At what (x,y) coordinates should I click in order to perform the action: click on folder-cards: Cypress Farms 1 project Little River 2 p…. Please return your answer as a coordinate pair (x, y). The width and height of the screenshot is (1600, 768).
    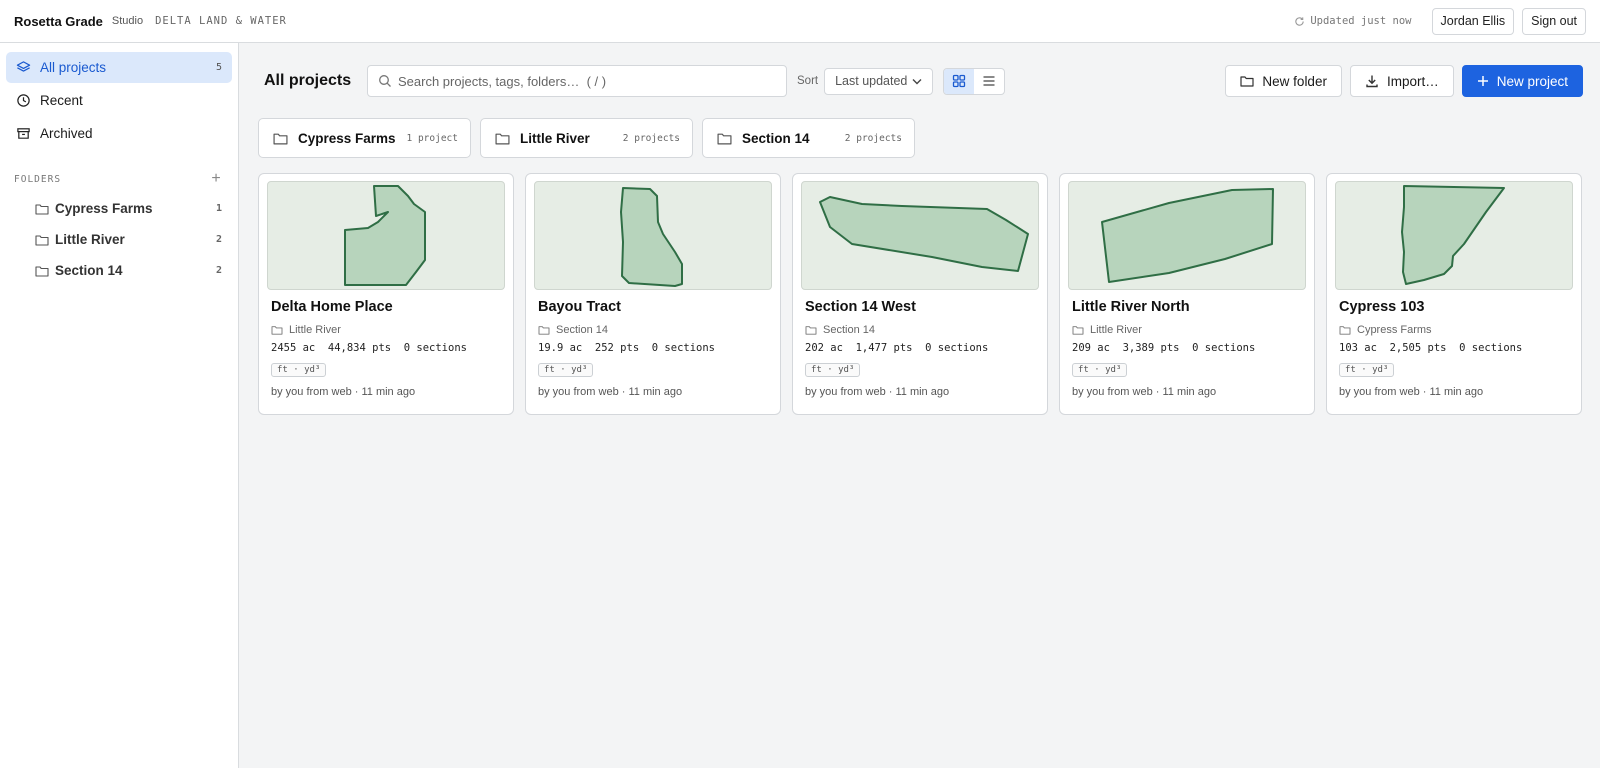
    Looking at the image, I should click on (586, 138).